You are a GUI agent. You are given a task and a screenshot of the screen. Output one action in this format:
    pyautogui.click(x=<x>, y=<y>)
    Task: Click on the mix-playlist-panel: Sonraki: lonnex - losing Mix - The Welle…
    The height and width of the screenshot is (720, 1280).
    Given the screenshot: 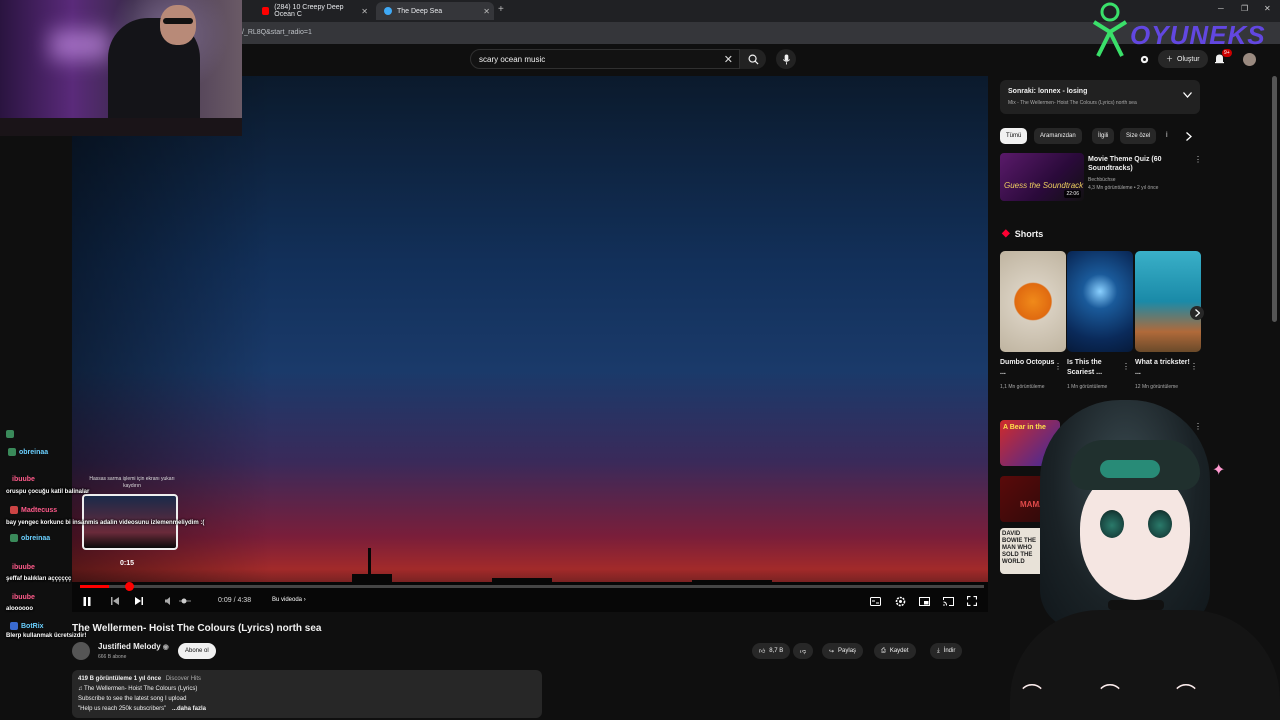 What is the action you would take?
    pyautogui.click(x=1100, y=97)
    